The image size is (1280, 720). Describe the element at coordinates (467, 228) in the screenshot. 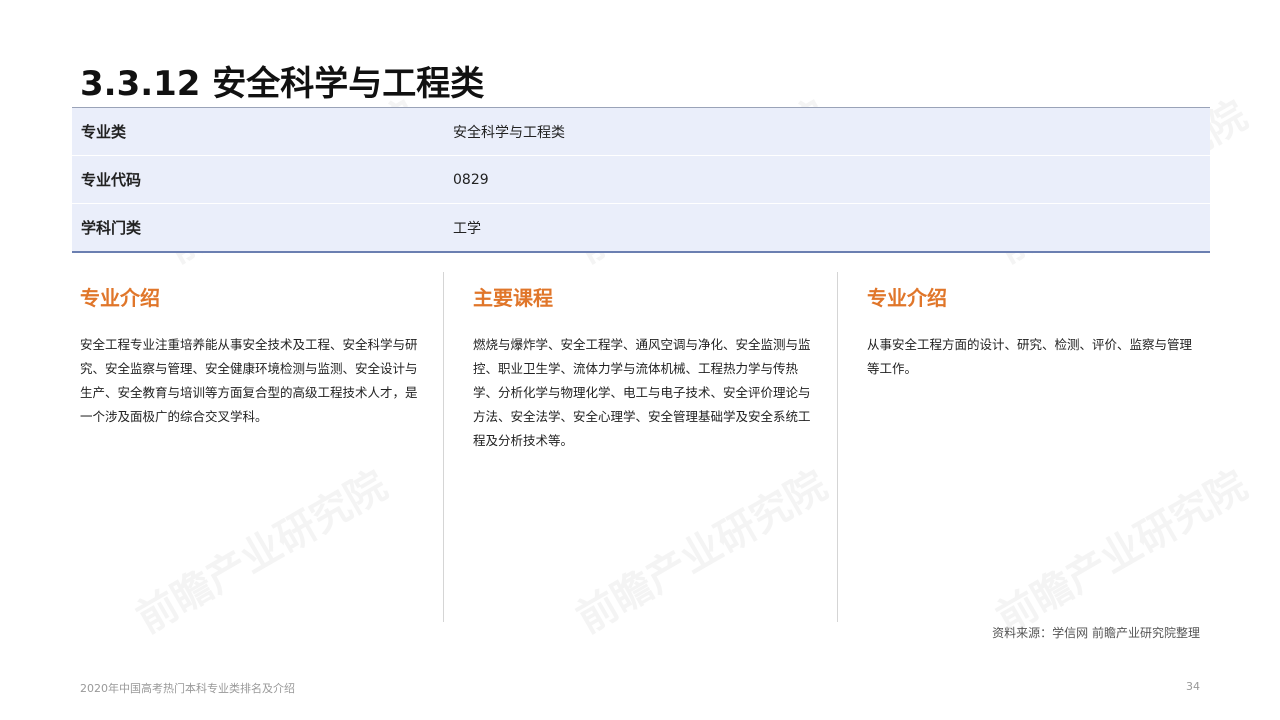

I see `row-value: 工学` at that location.